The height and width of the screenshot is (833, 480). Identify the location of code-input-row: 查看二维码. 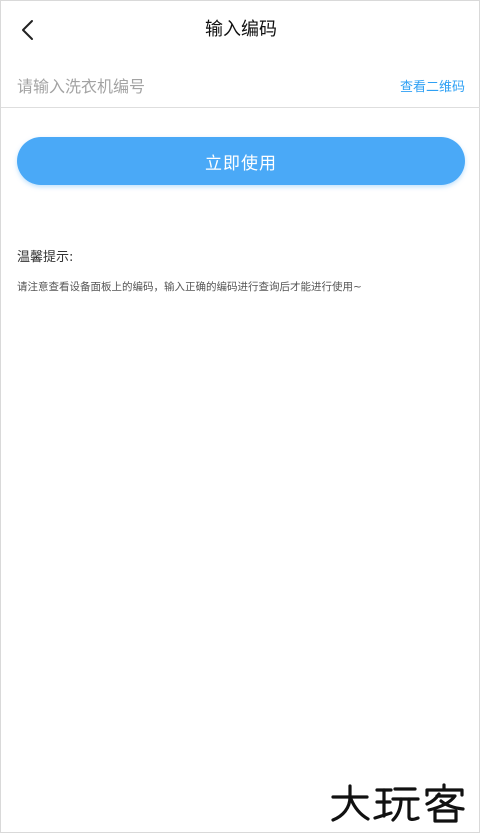
(240, 85).